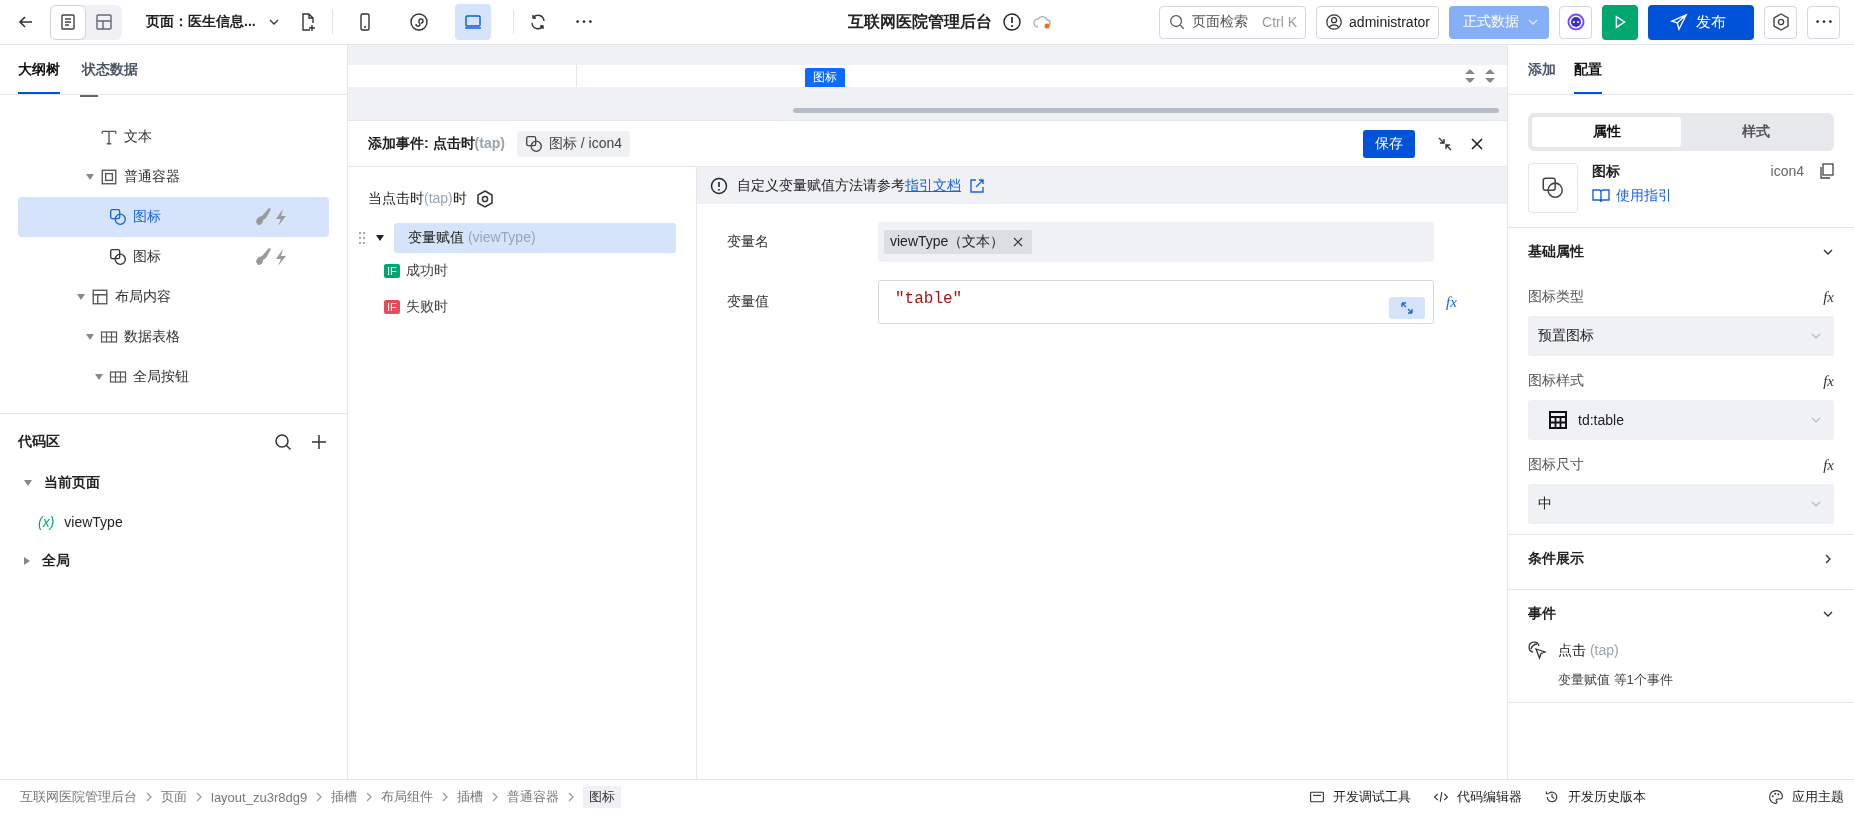 This screenshot has width=1854, height=814. I want to click on variable-symbol: (x), so click(46, 522).